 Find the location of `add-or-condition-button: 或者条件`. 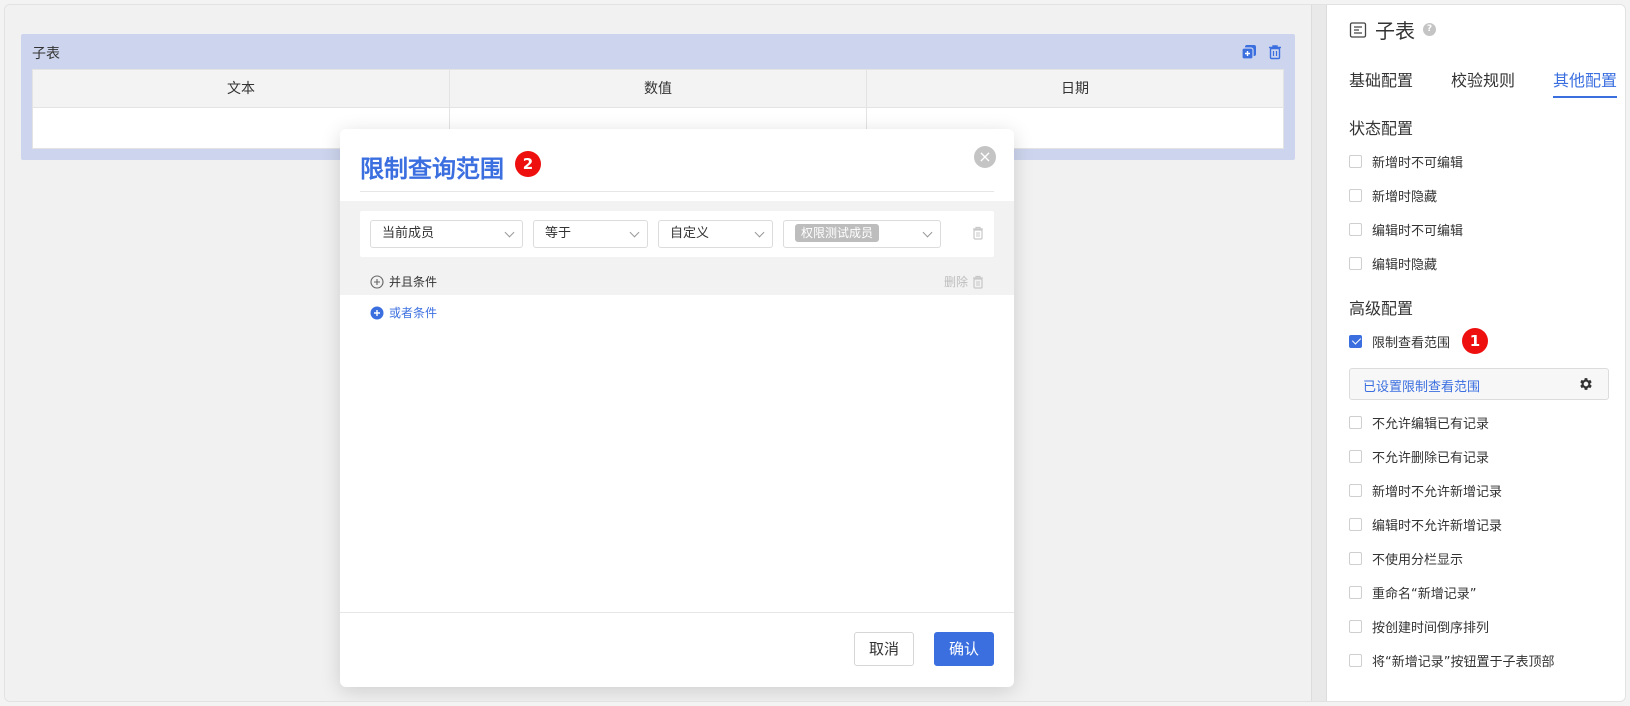

add-or-condition-button: 或者条件 is located at coordinates (403, 312).